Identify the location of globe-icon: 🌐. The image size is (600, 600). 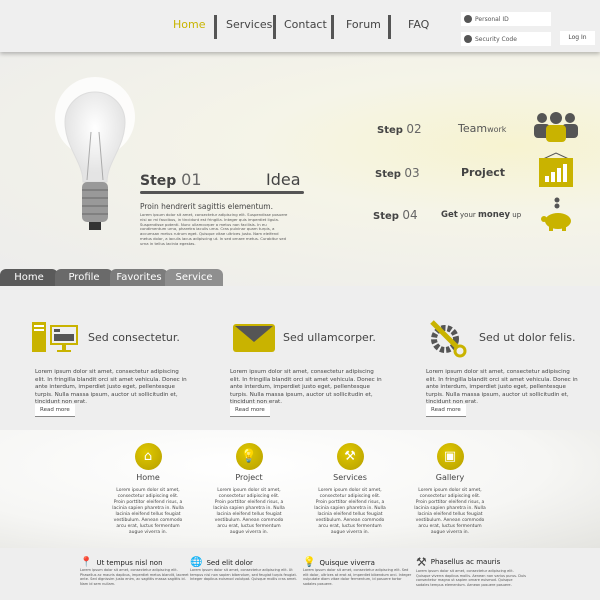
(196, 562).